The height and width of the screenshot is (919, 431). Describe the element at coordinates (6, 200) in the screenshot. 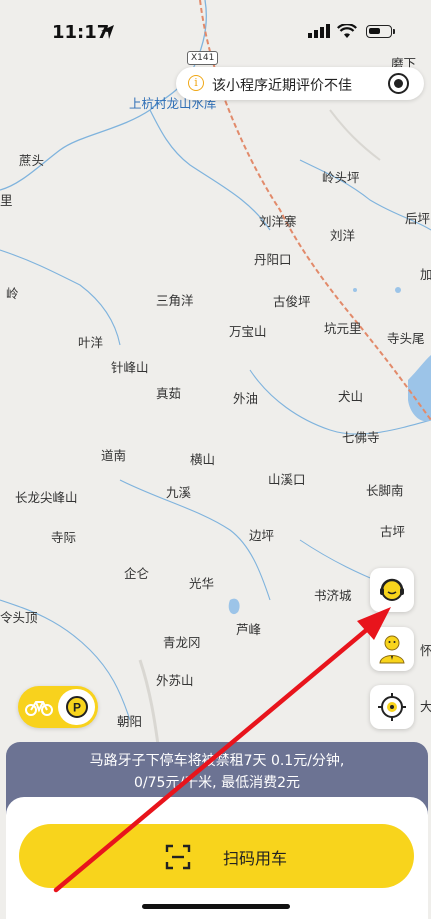

I see `place-label: 里` at that location.